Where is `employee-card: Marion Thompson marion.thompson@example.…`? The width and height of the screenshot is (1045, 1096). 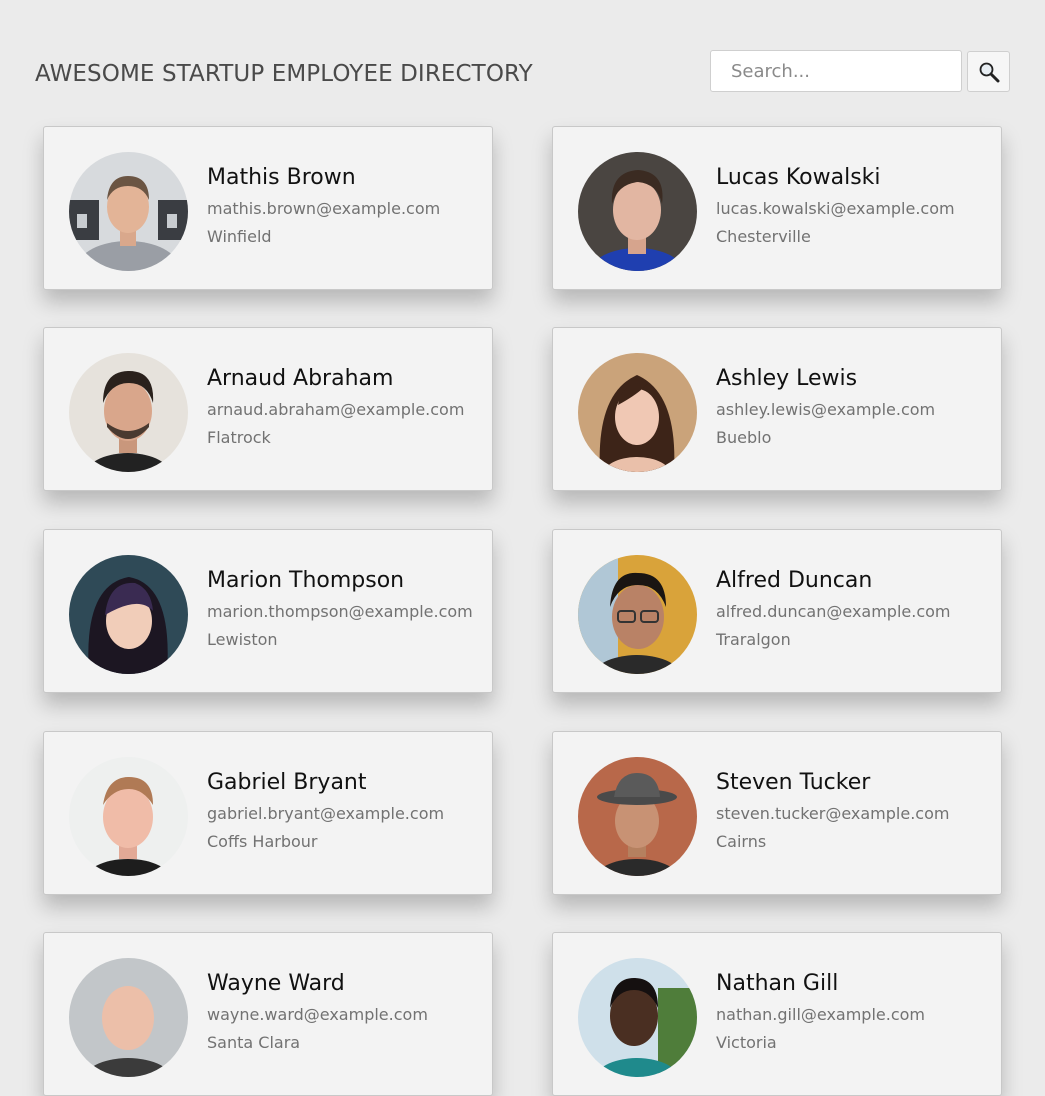 employee-card: Marion Thompson marion.thompson@example.… is located at coordinates (268, 611).